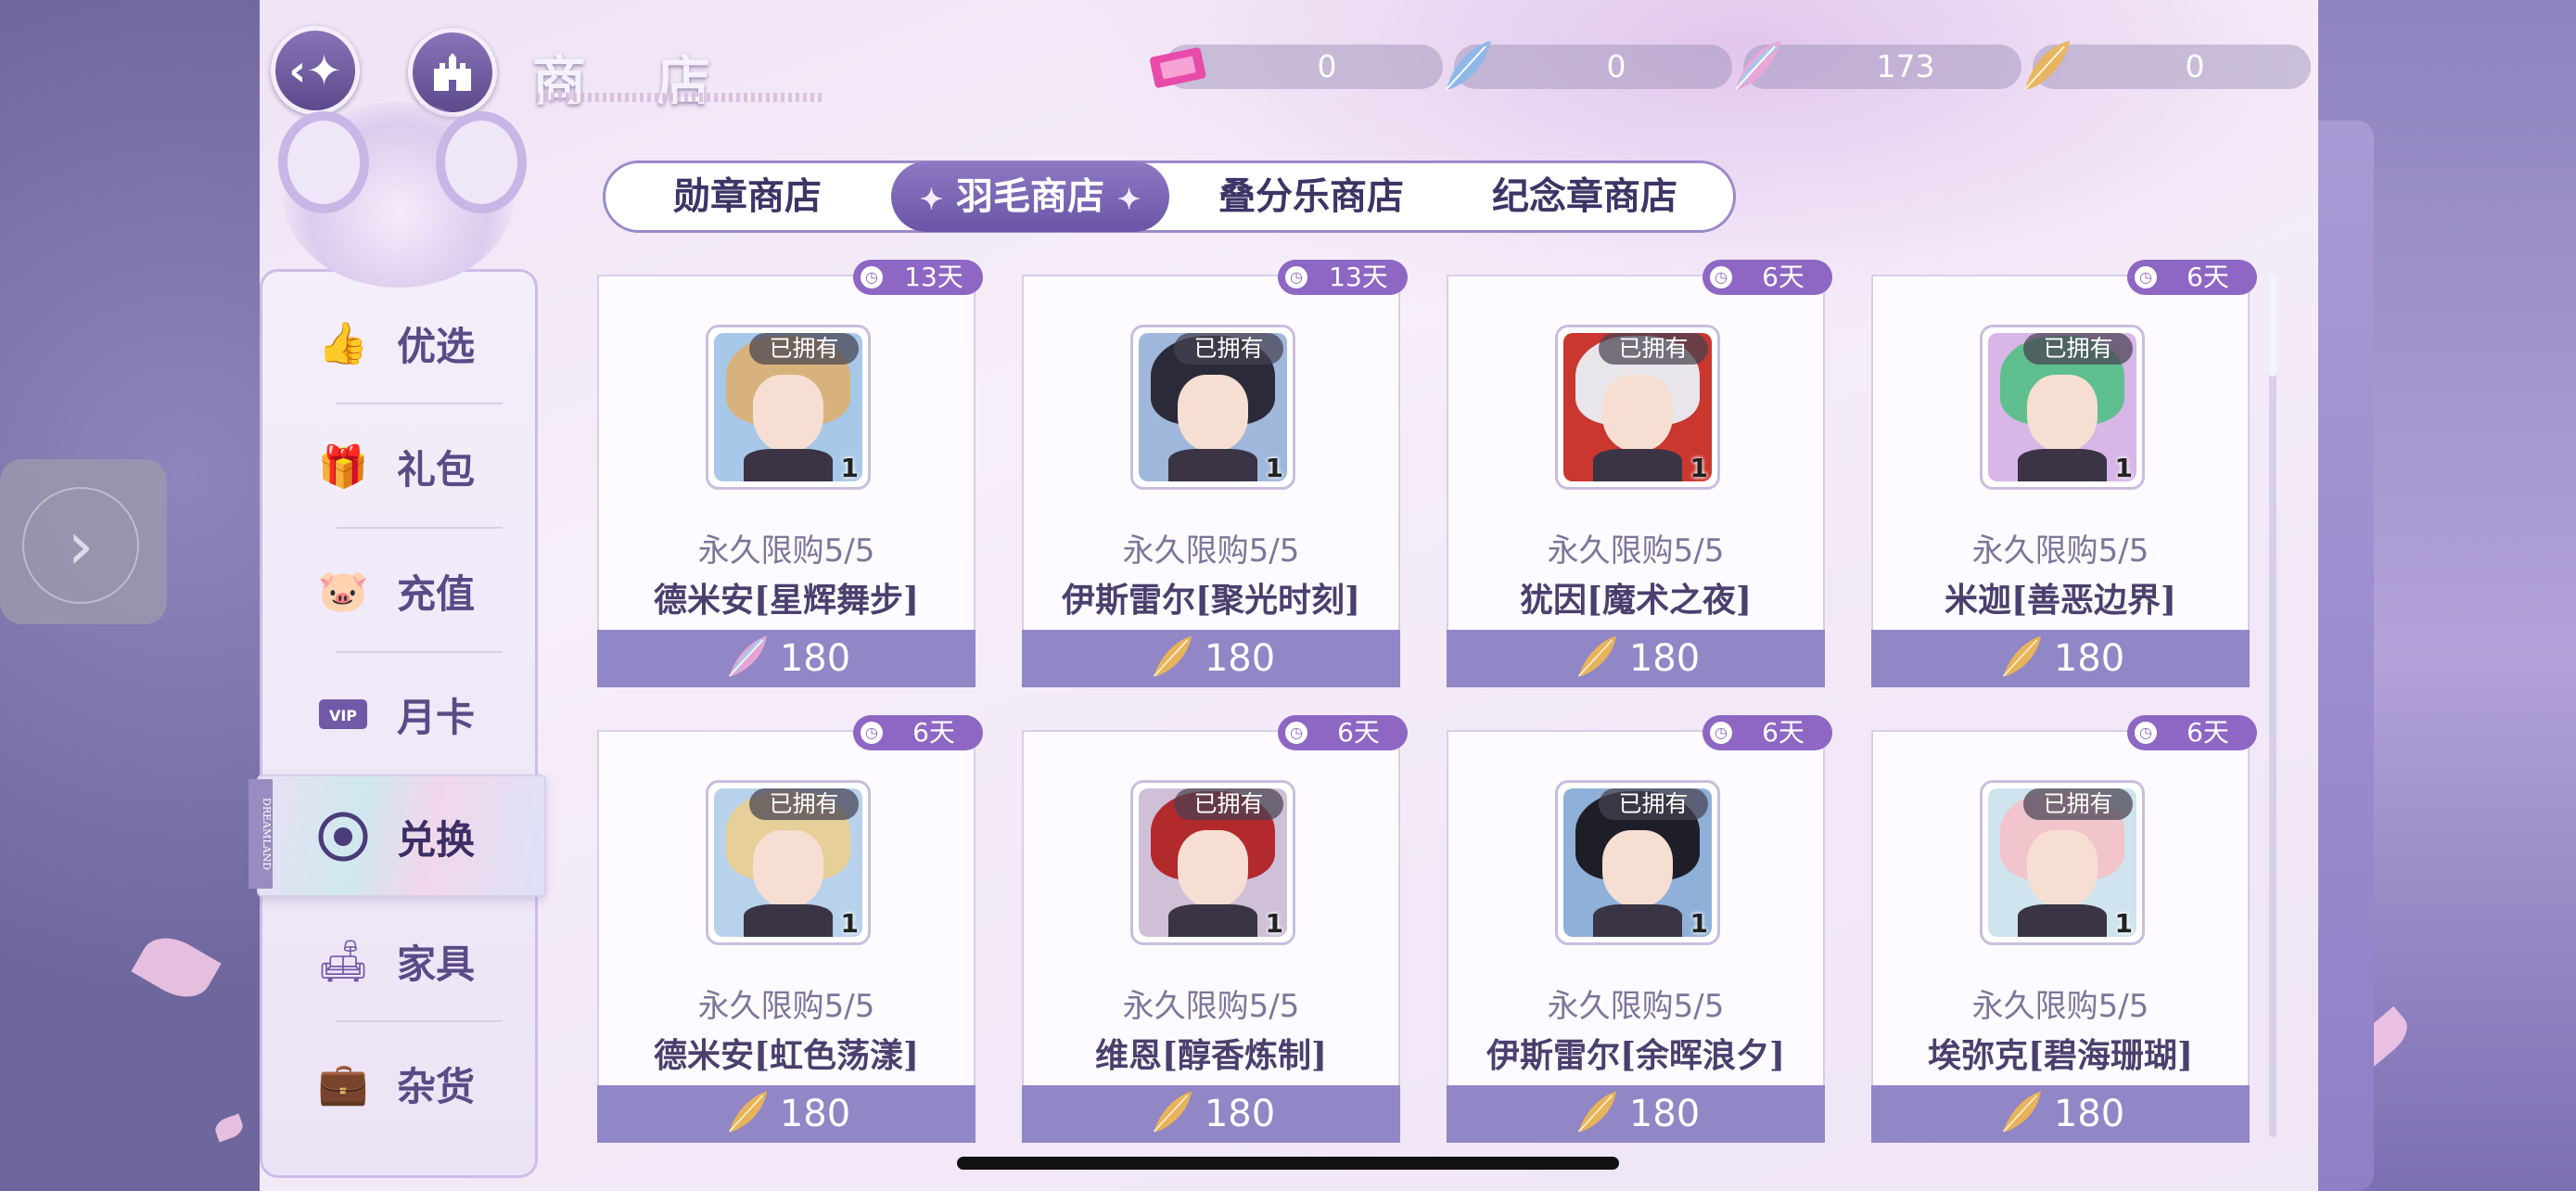 The image size is (2576, 1191). I want to click on sidebar-item-monthly-card: VIP 月卡, so click(426, 714).